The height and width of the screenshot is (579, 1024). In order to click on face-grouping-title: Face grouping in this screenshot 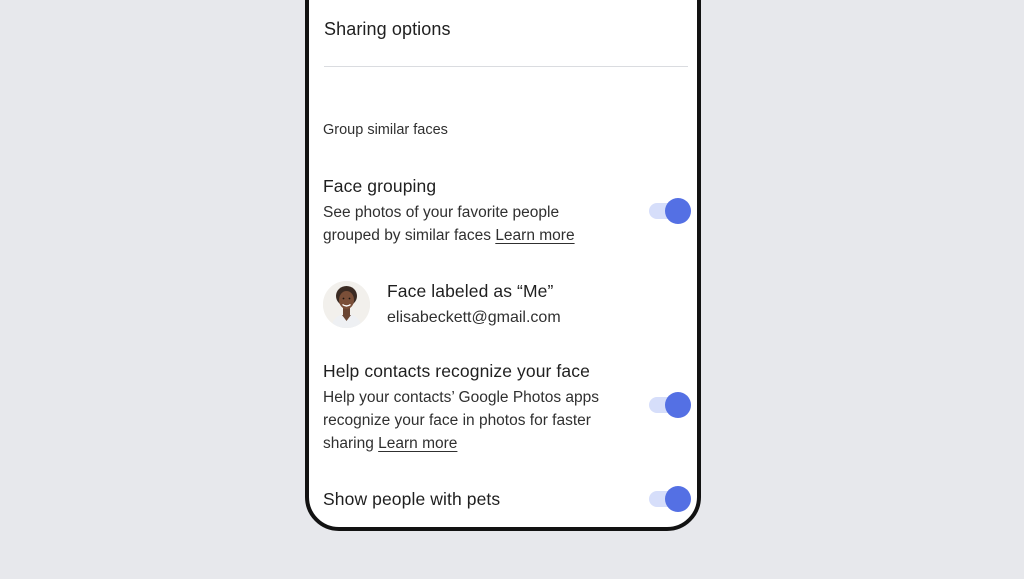, I will do `click(380, 186)`.